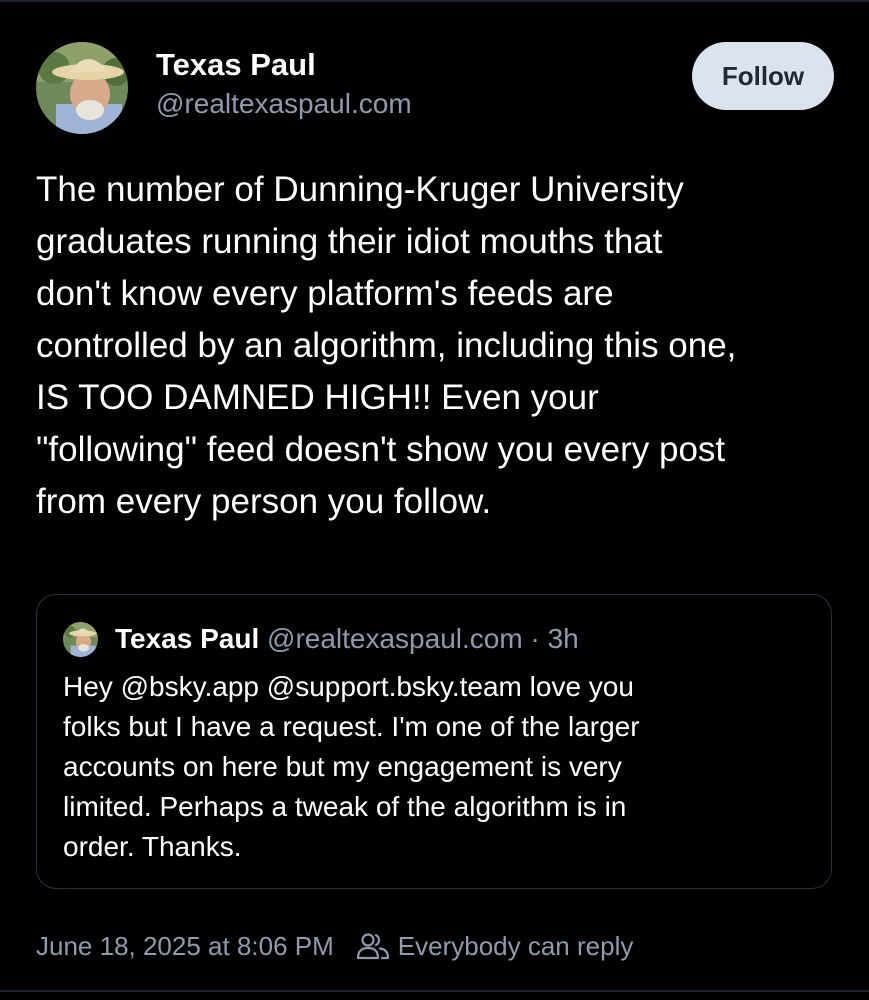 This screenshot has width=869, height=1000. Describe the element at coordinates (284, 65) in the screenshot. I see `author-display-name: Texas Paul` at that location.